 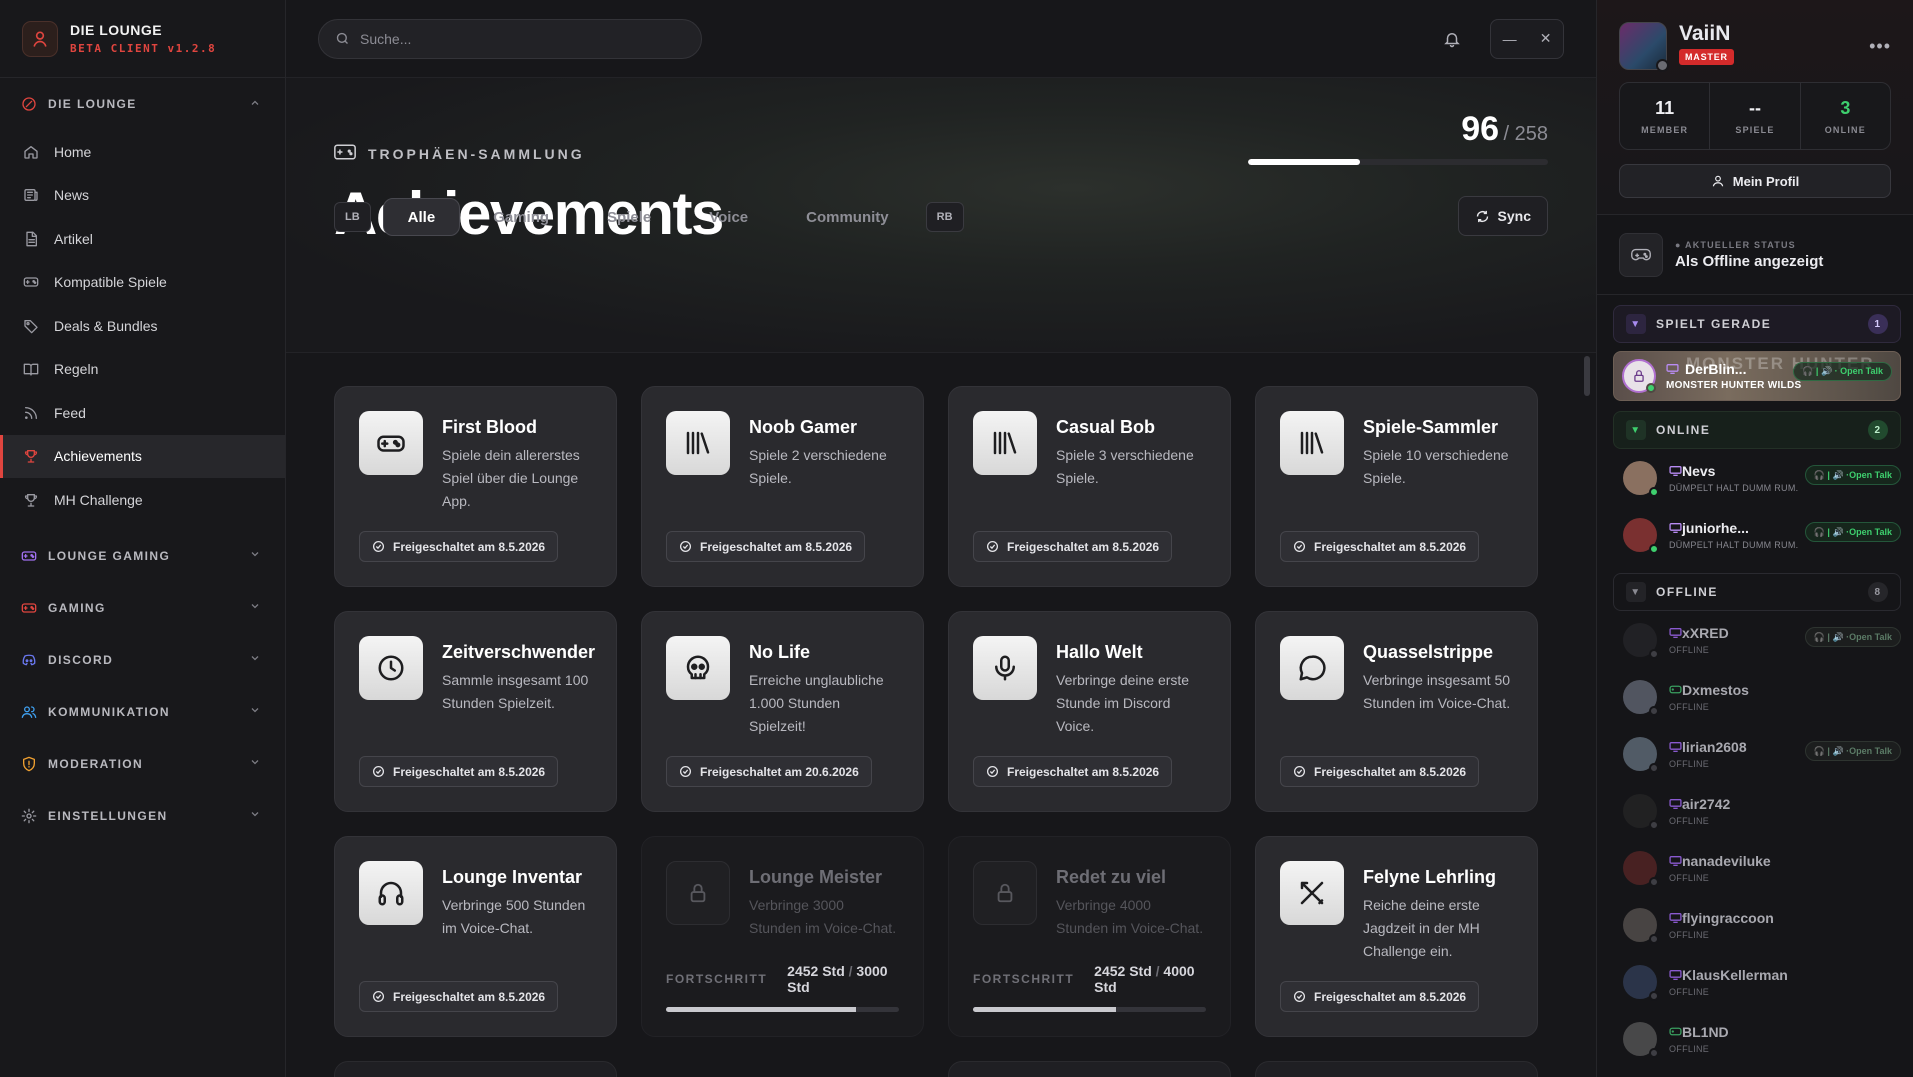 What do you see at coordinates (142, 660) in the screenshot?
I see `sidebar-group-discord: DISCORD` at bounding box center [142, 660].